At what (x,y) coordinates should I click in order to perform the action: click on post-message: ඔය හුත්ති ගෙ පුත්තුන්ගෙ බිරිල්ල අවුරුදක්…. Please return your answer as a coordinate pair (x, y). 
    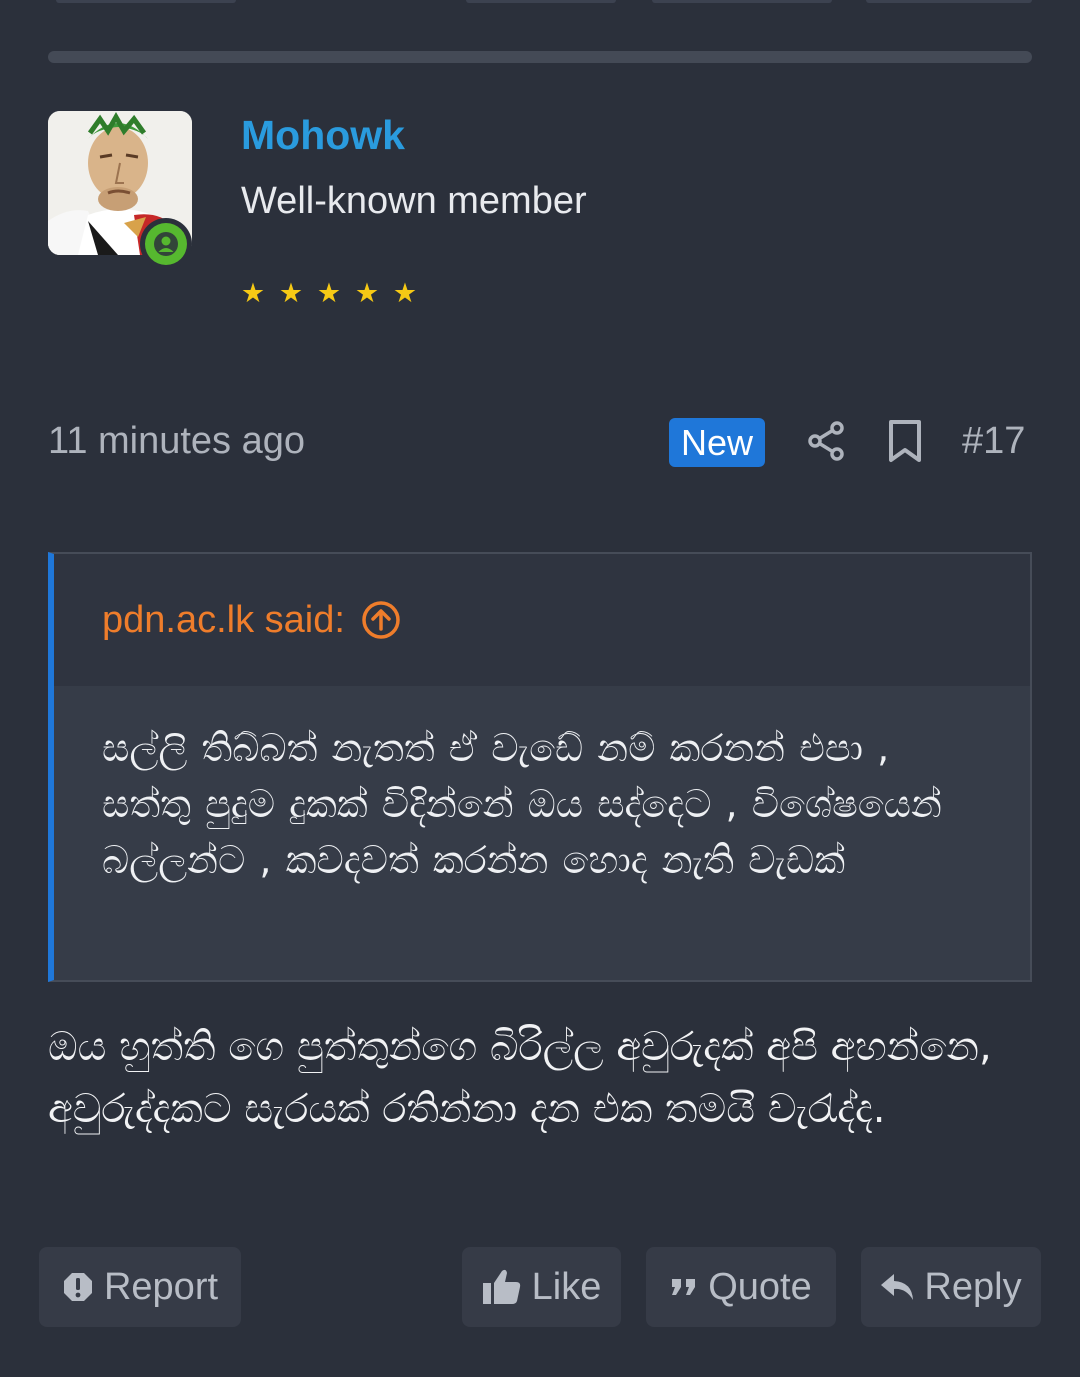
    Looking at the image, I should click on (520, 1078).